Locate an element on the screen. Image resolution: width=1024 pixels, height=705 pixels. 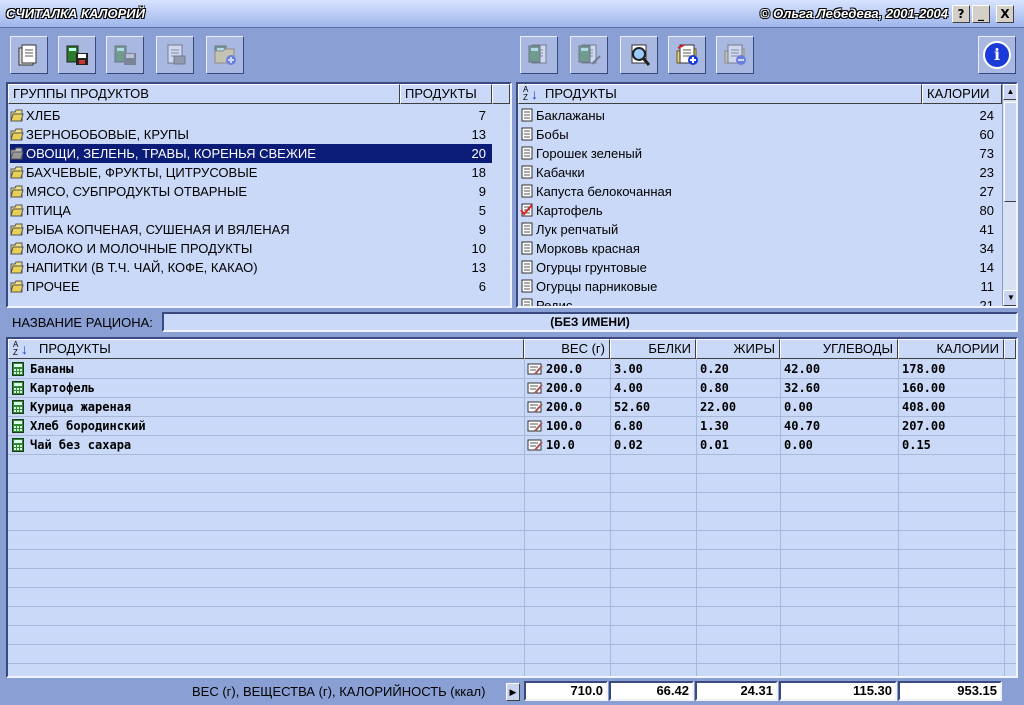
product-item: Кабачки 23 is located at coordinates (760, 172).